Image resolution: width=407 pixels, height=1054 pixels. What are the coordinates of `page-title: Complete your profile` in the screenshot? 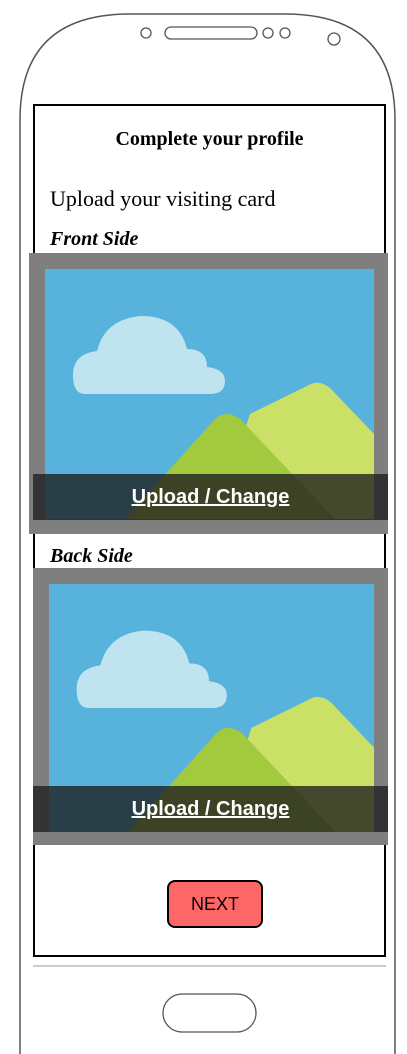 It's located at (209, 139).